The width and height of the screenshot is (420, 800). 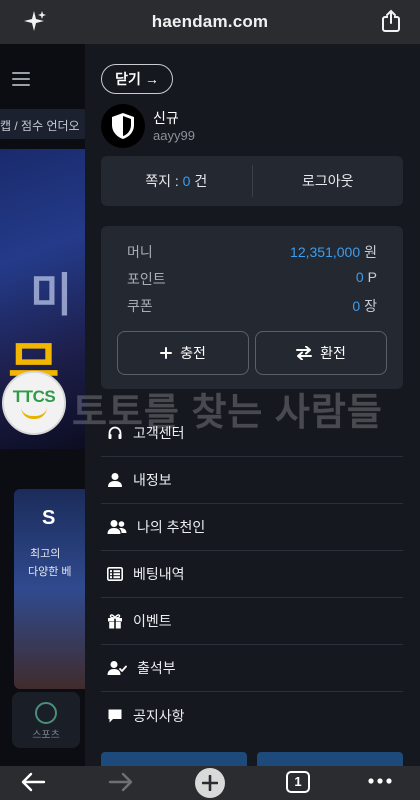 What do you see at coordinates (391, 21) in the screenshot?
I see `share-icon` at bounding box center [391, 21].